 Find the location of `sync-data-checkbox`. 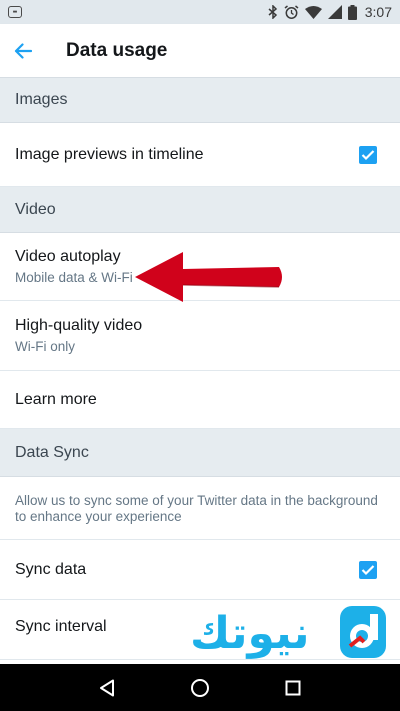

sync-data-checkbox is located at coordinates (368, 569).